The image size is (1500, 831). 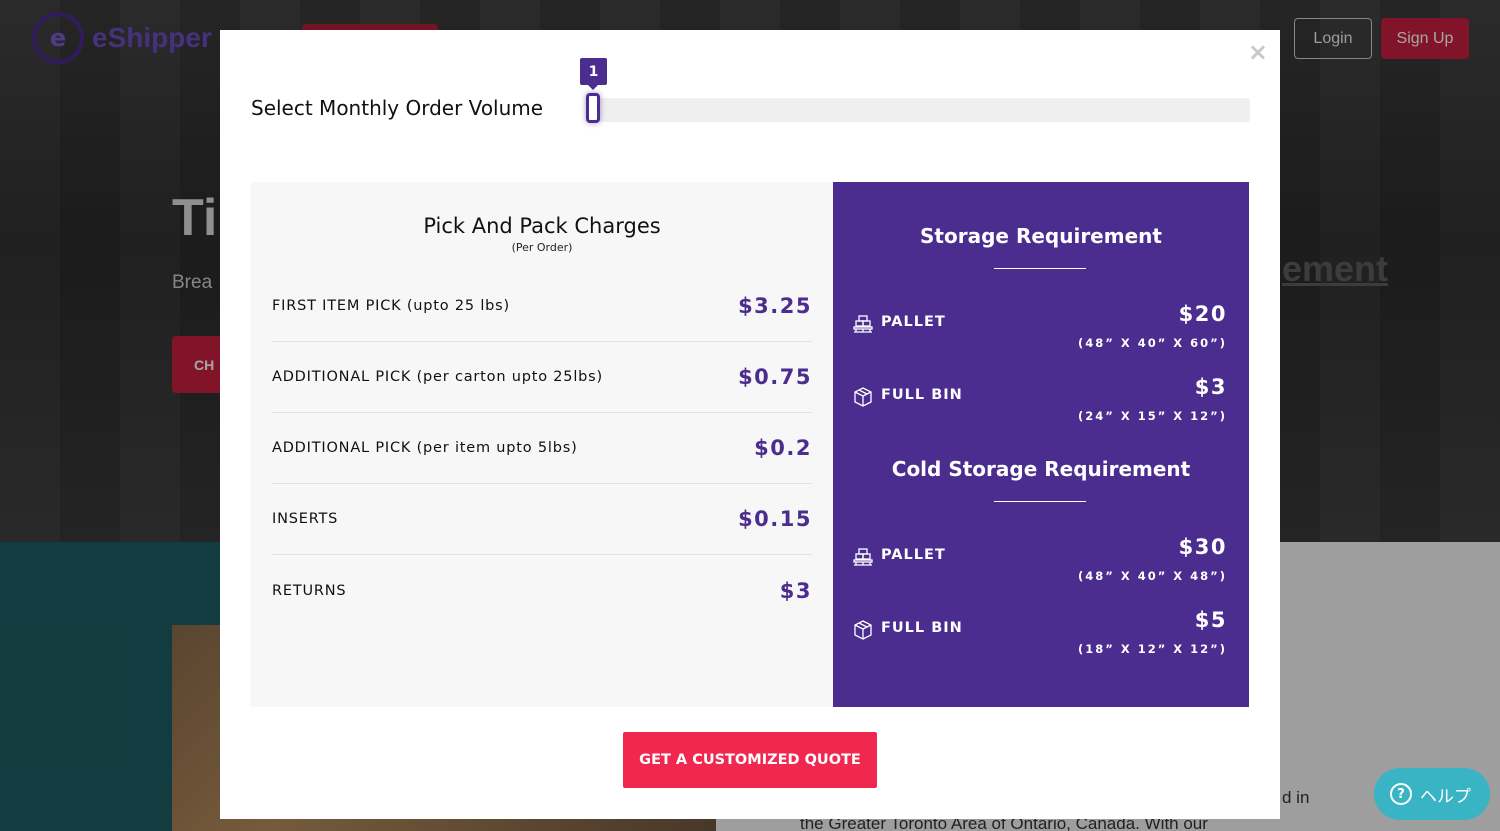 I want to click on cold-storage-dims: (18” X 12” X 12”), so click(x=1152, y=649).